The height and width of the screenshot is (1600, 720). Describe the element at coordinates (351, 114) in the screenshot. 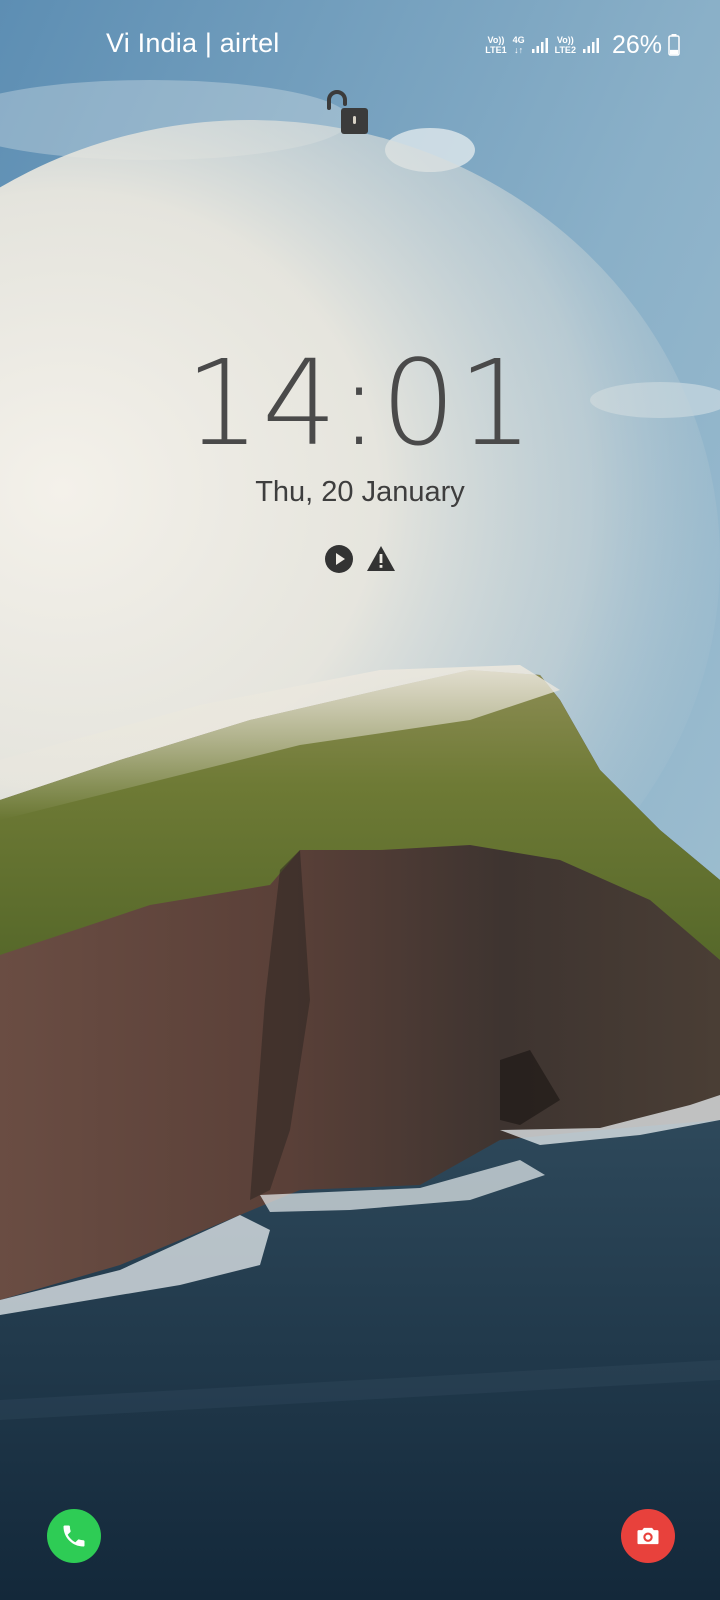

I see `unlocked-padlock-icon` at that location.